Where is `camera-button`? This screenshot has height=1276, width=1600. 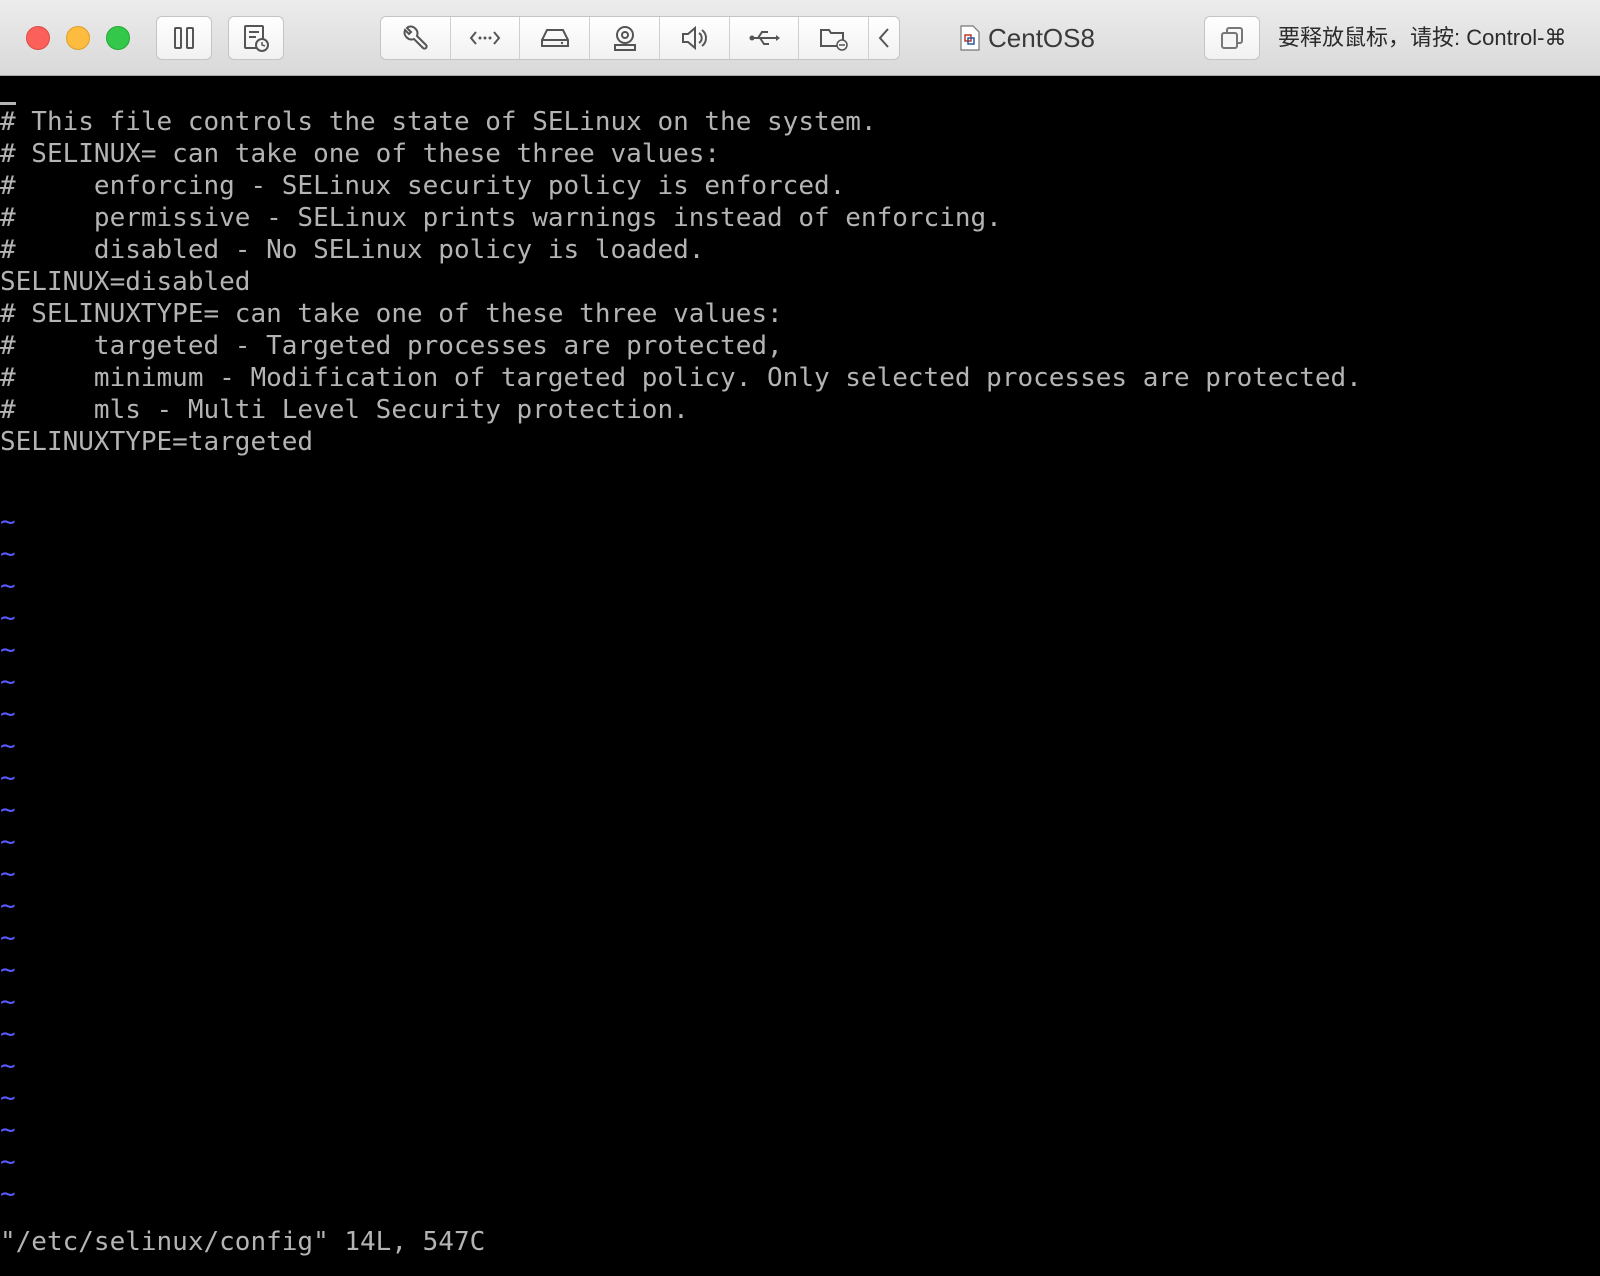
camera-button is located at coordinates (625, 38).